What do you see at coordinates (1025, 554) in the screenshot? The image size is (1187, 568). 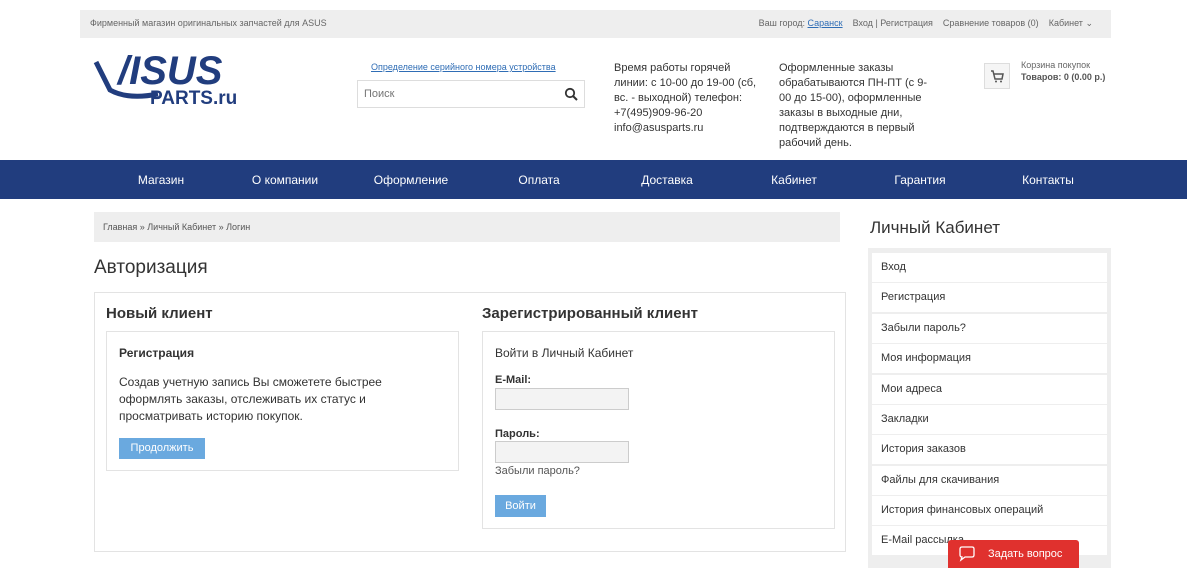 I see `ask-question-label: Задать вопрос` at bounding box center [1025, 554].